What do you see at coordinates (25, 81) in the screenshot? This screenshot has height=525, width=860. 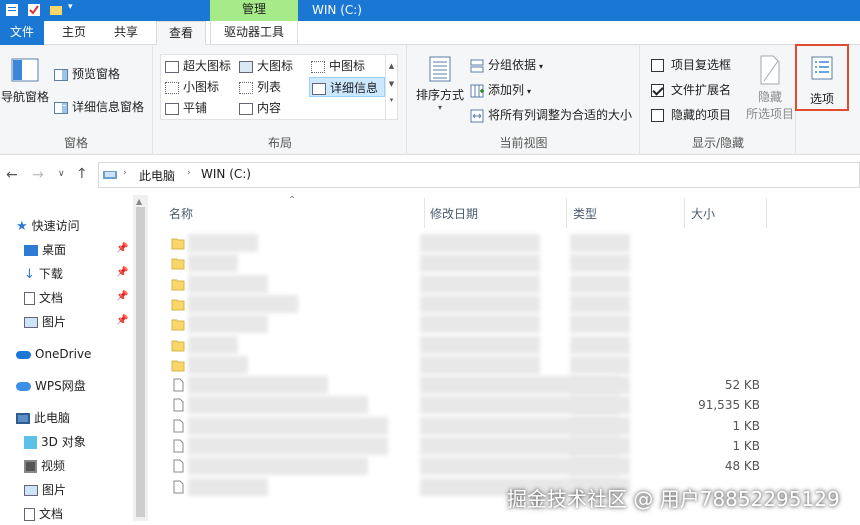 I see `navigation-pane-button: 导航窗格` at bounding box center [25, 81].